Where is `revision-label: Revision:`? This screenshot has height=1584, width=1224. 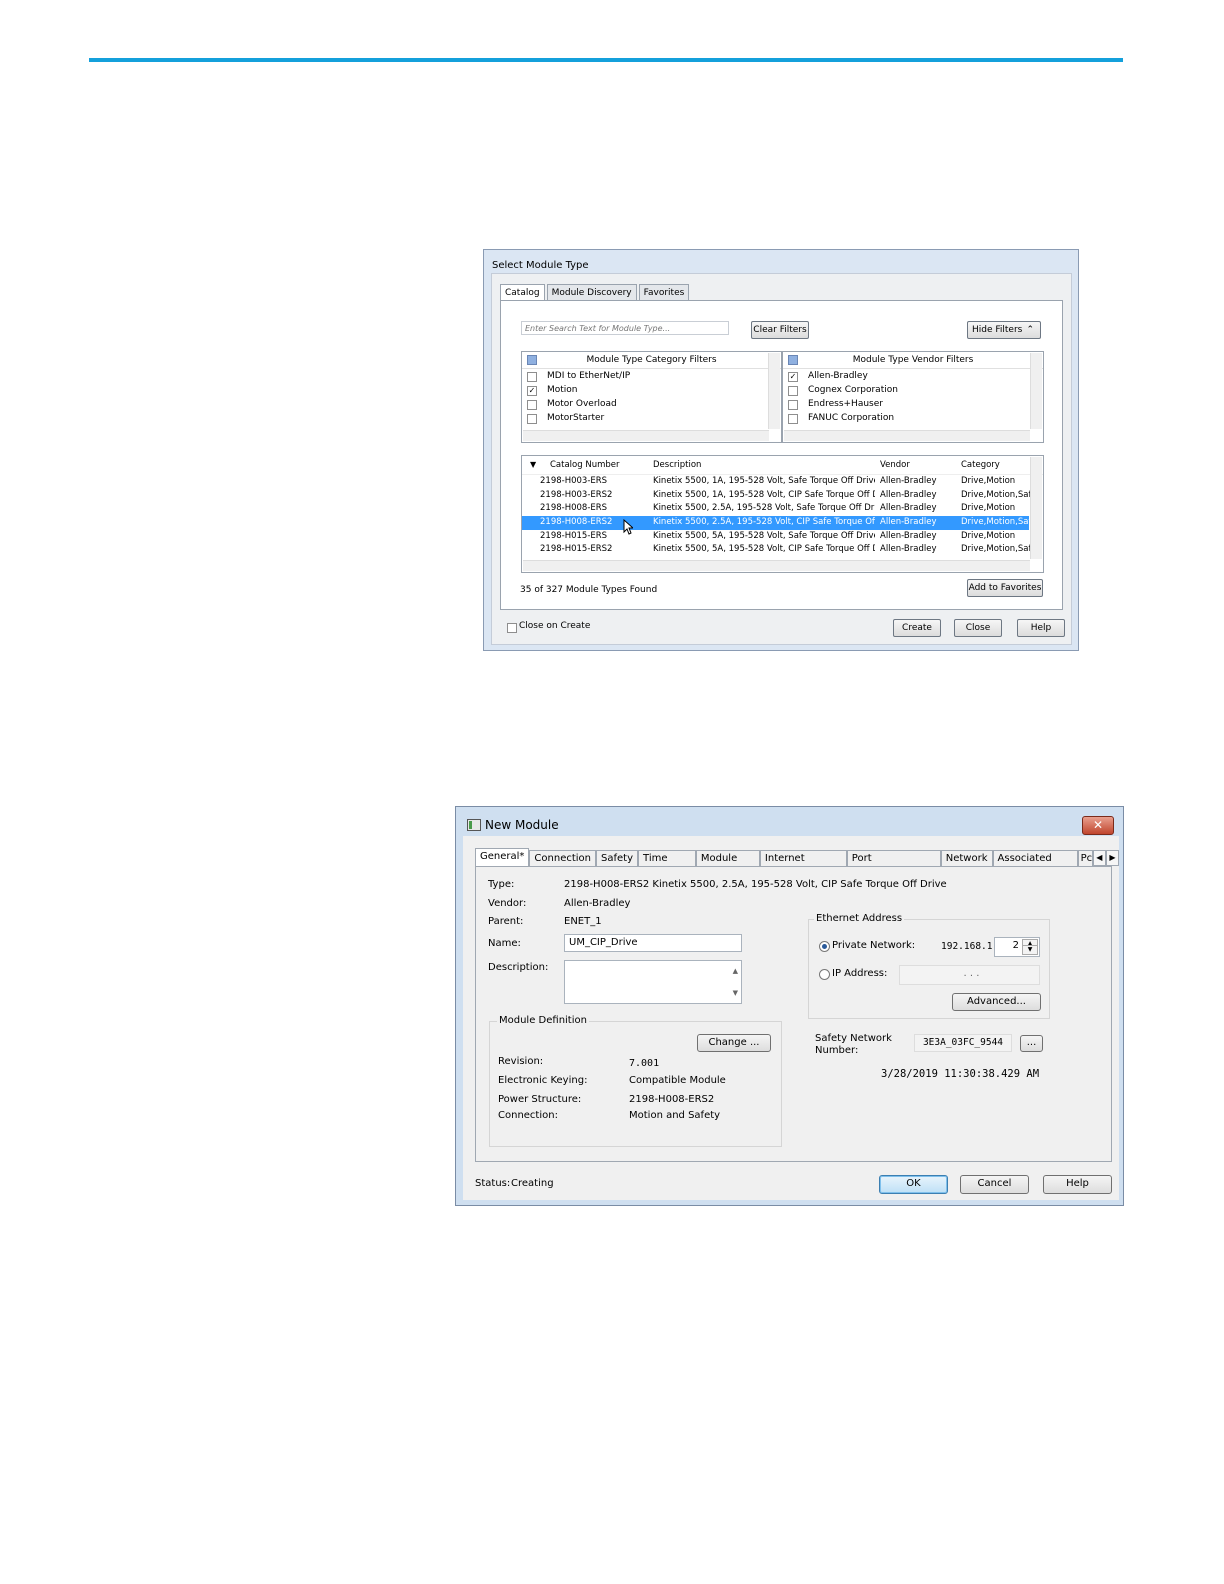 revision-label: Revision: is located at coordinates (521, 1061).